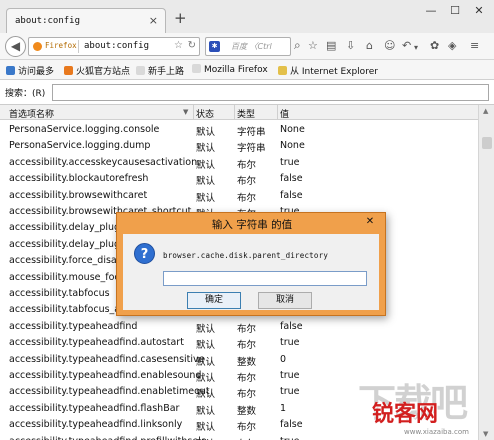  I want to click on bookmarks-list-icon: ▤, so click(331, 46).